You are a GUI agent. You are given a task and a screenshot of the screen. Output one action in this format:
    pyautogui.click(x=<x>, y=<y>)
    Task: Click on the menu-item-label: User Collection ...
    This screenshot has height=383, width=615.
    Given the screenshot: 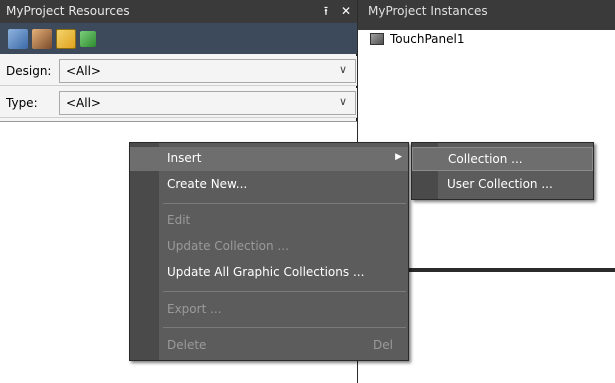 What is the action you would take?
    pyautogui.click(x=500, y=184)
    